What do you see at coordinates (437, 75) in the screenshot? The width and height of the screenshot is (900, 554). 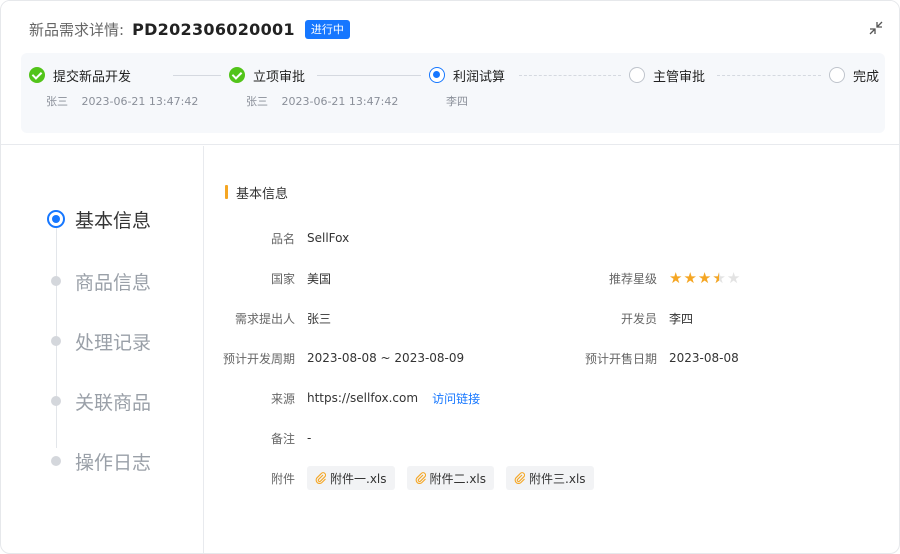 I see `active-step-icon` at bounding box center [437, 75].